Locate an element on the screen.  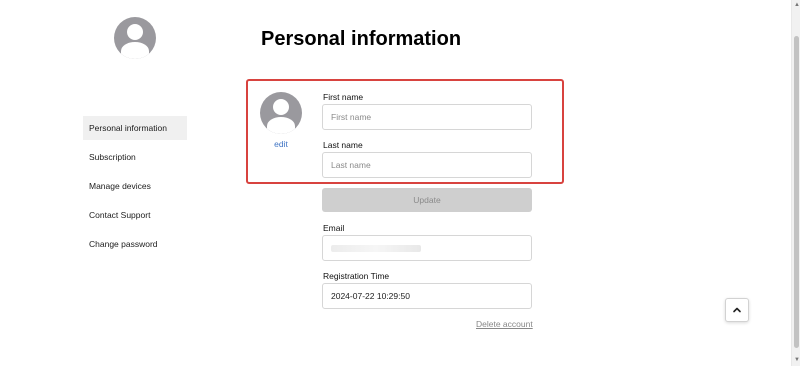
sidebar-item-manage-devices: Manage devices is located at coordinates (135, 186).